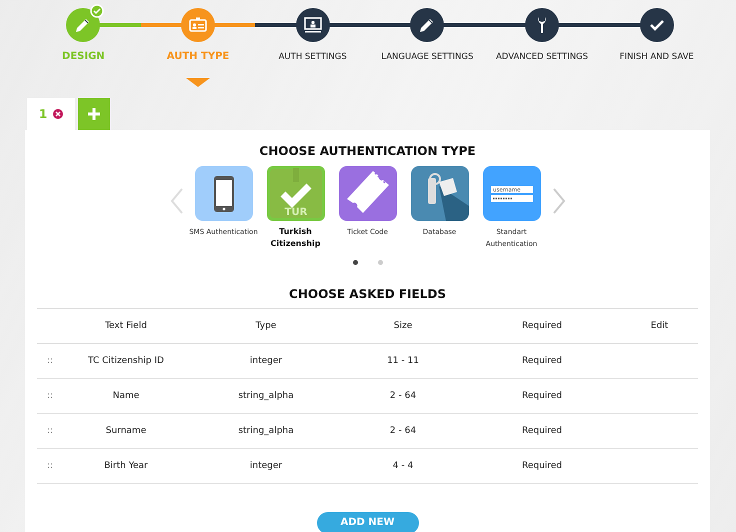  I want to click on monitor-icon, so click(312, 25).